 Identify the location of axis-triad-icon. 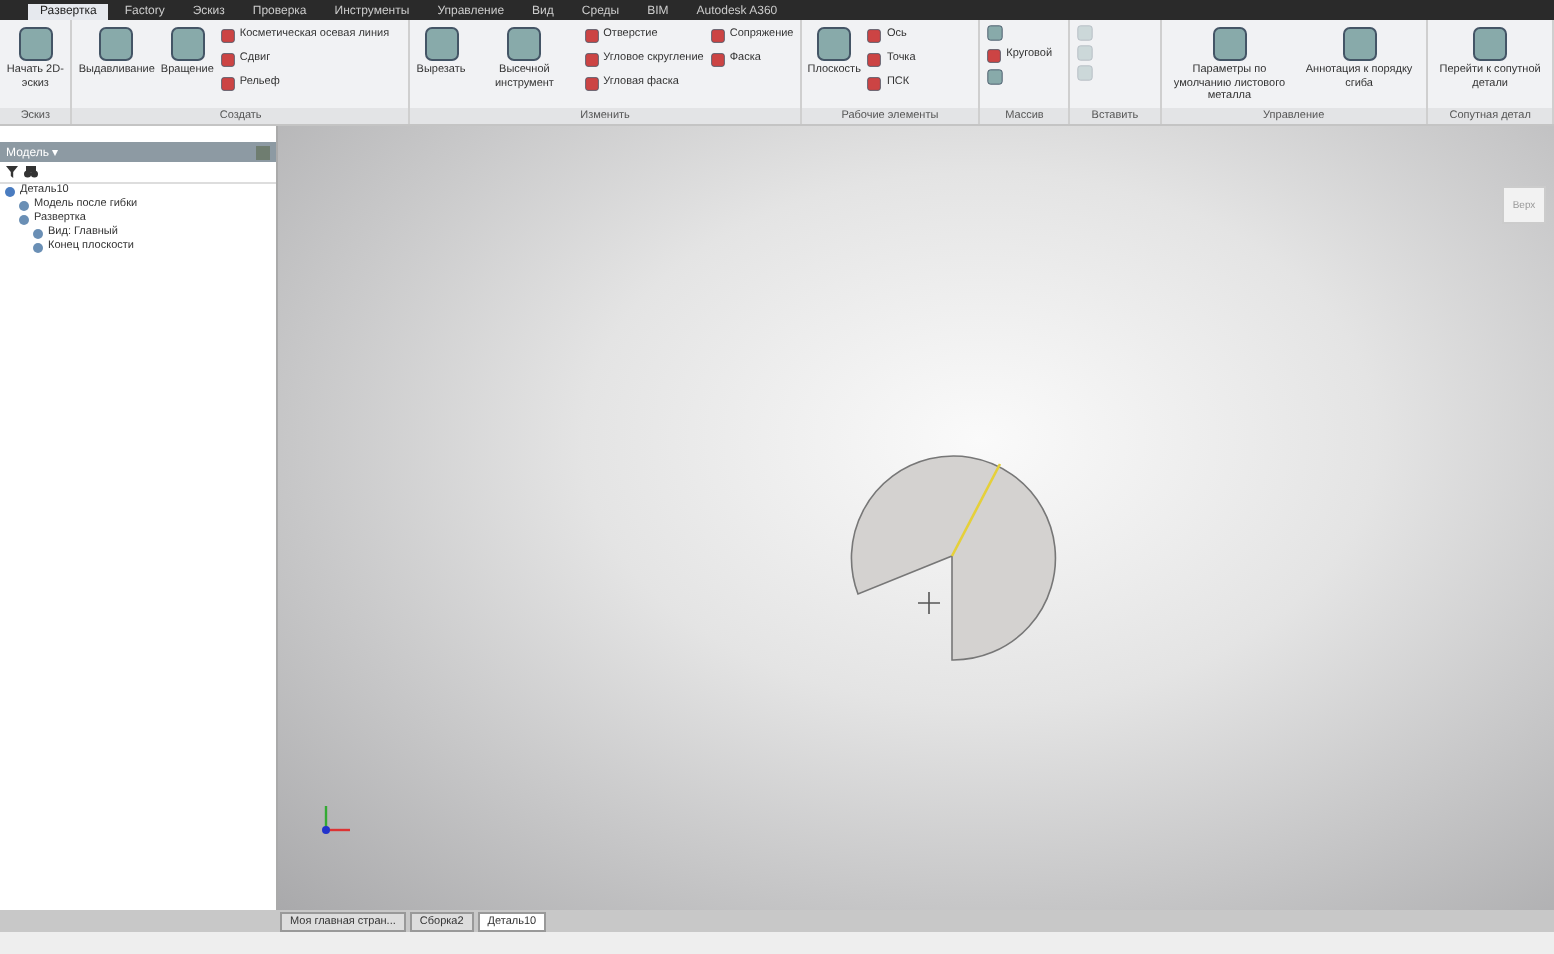
(336, 820).